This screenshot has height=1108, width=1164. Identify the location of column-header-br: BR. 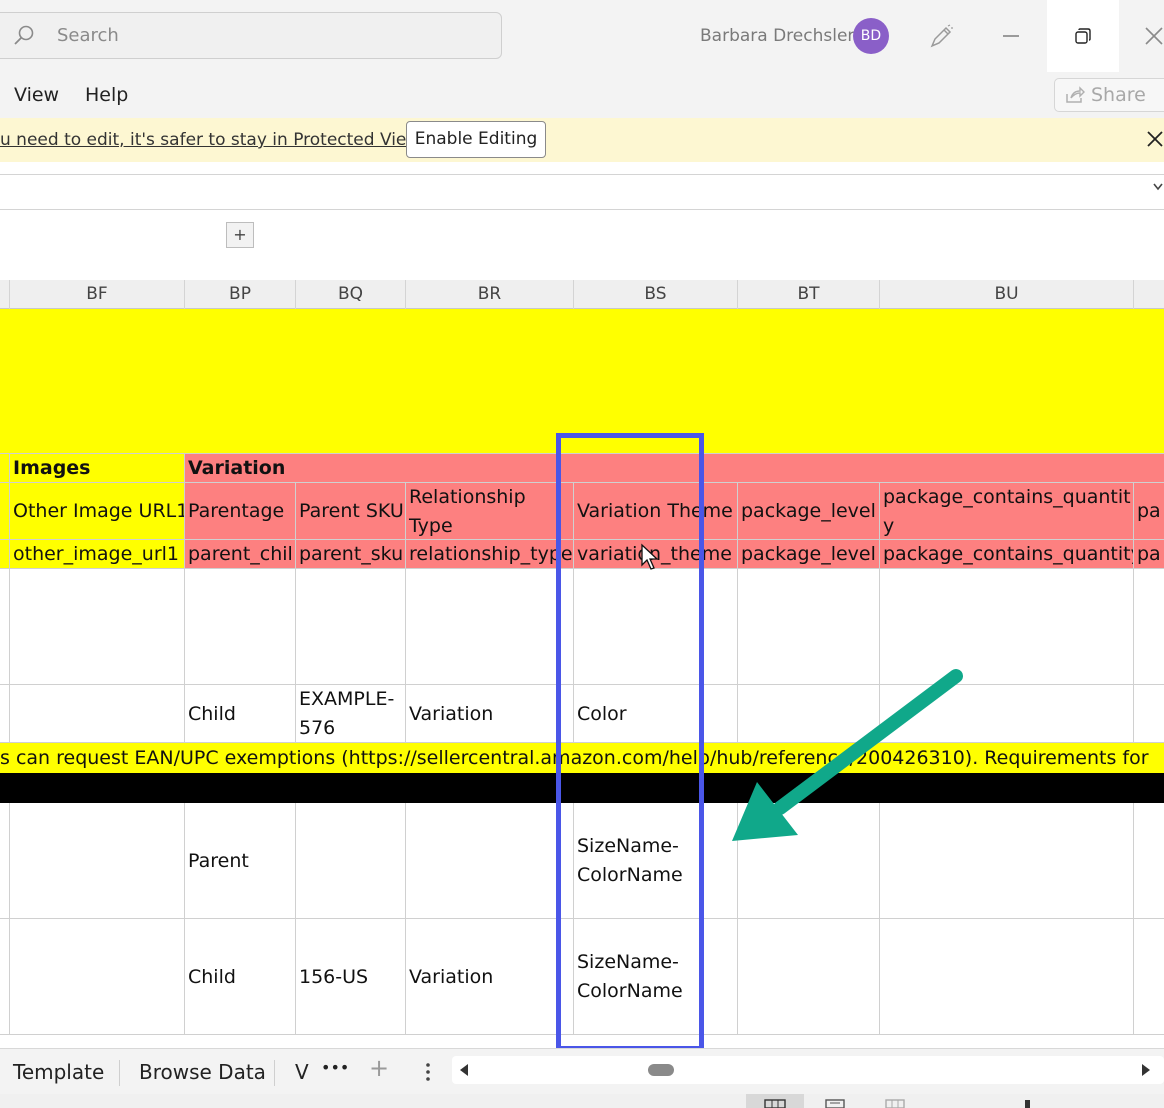
(490, 294).